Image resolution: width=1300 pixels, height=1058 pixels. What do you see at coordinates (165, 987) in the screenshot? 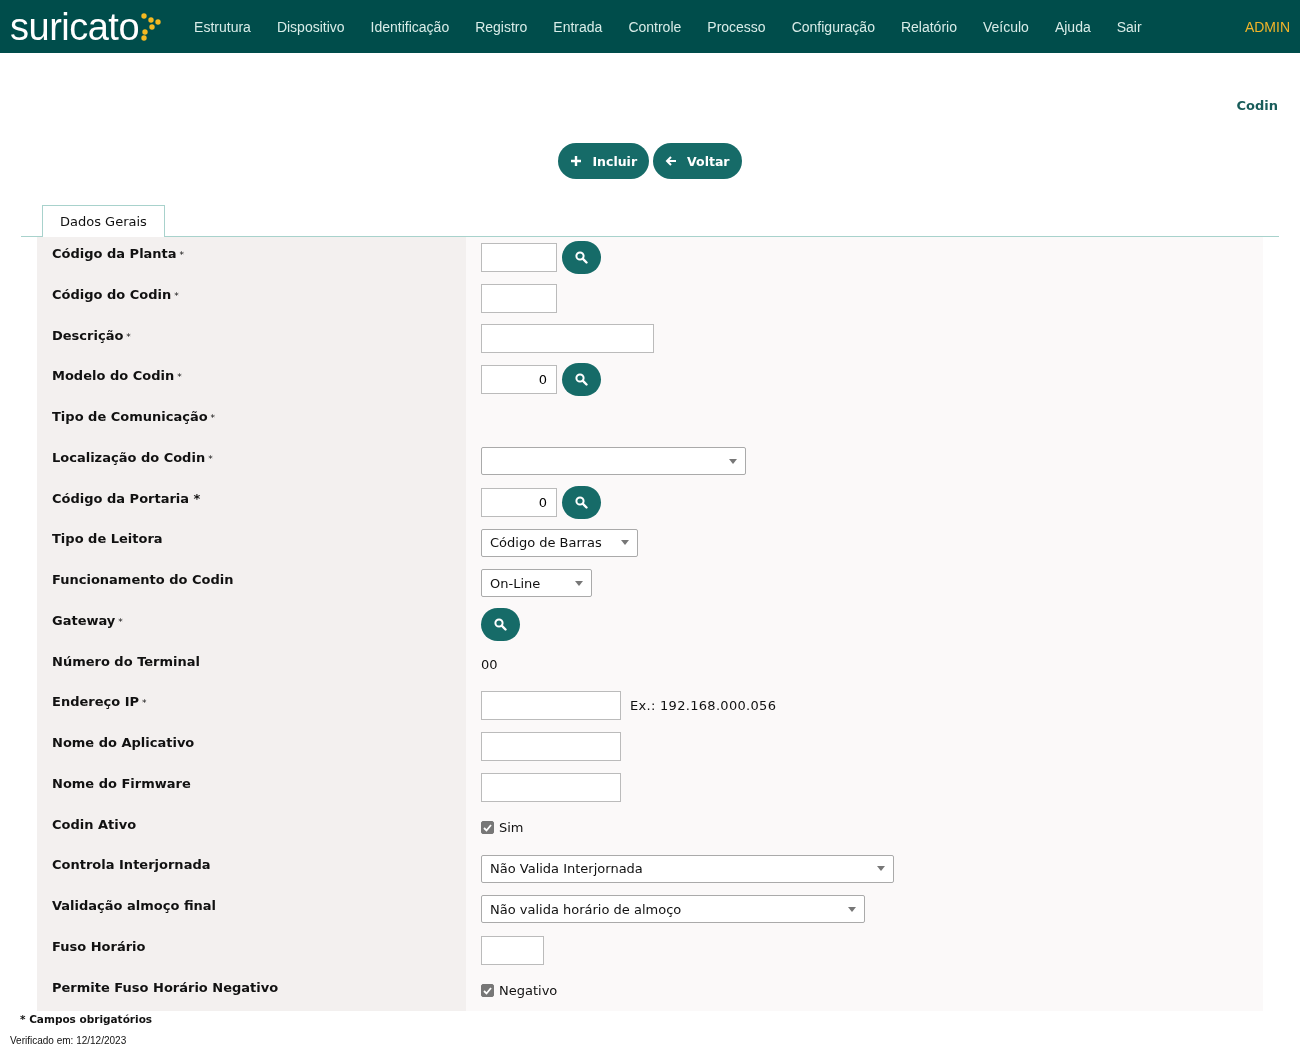
I see `field-label: Permite Fuso Horário Negativo` at bounding box center [165, 987].